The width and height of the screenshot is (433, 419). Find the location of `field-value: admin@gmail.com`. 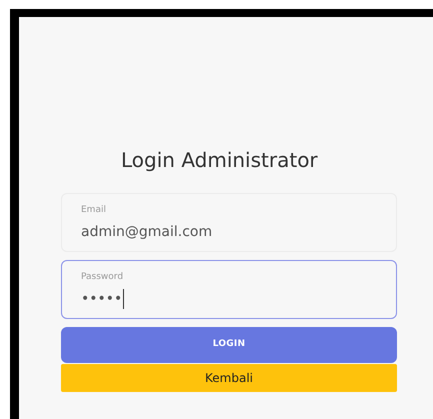

field-value: admin@gmail.com is located at coordinates (146, 232).